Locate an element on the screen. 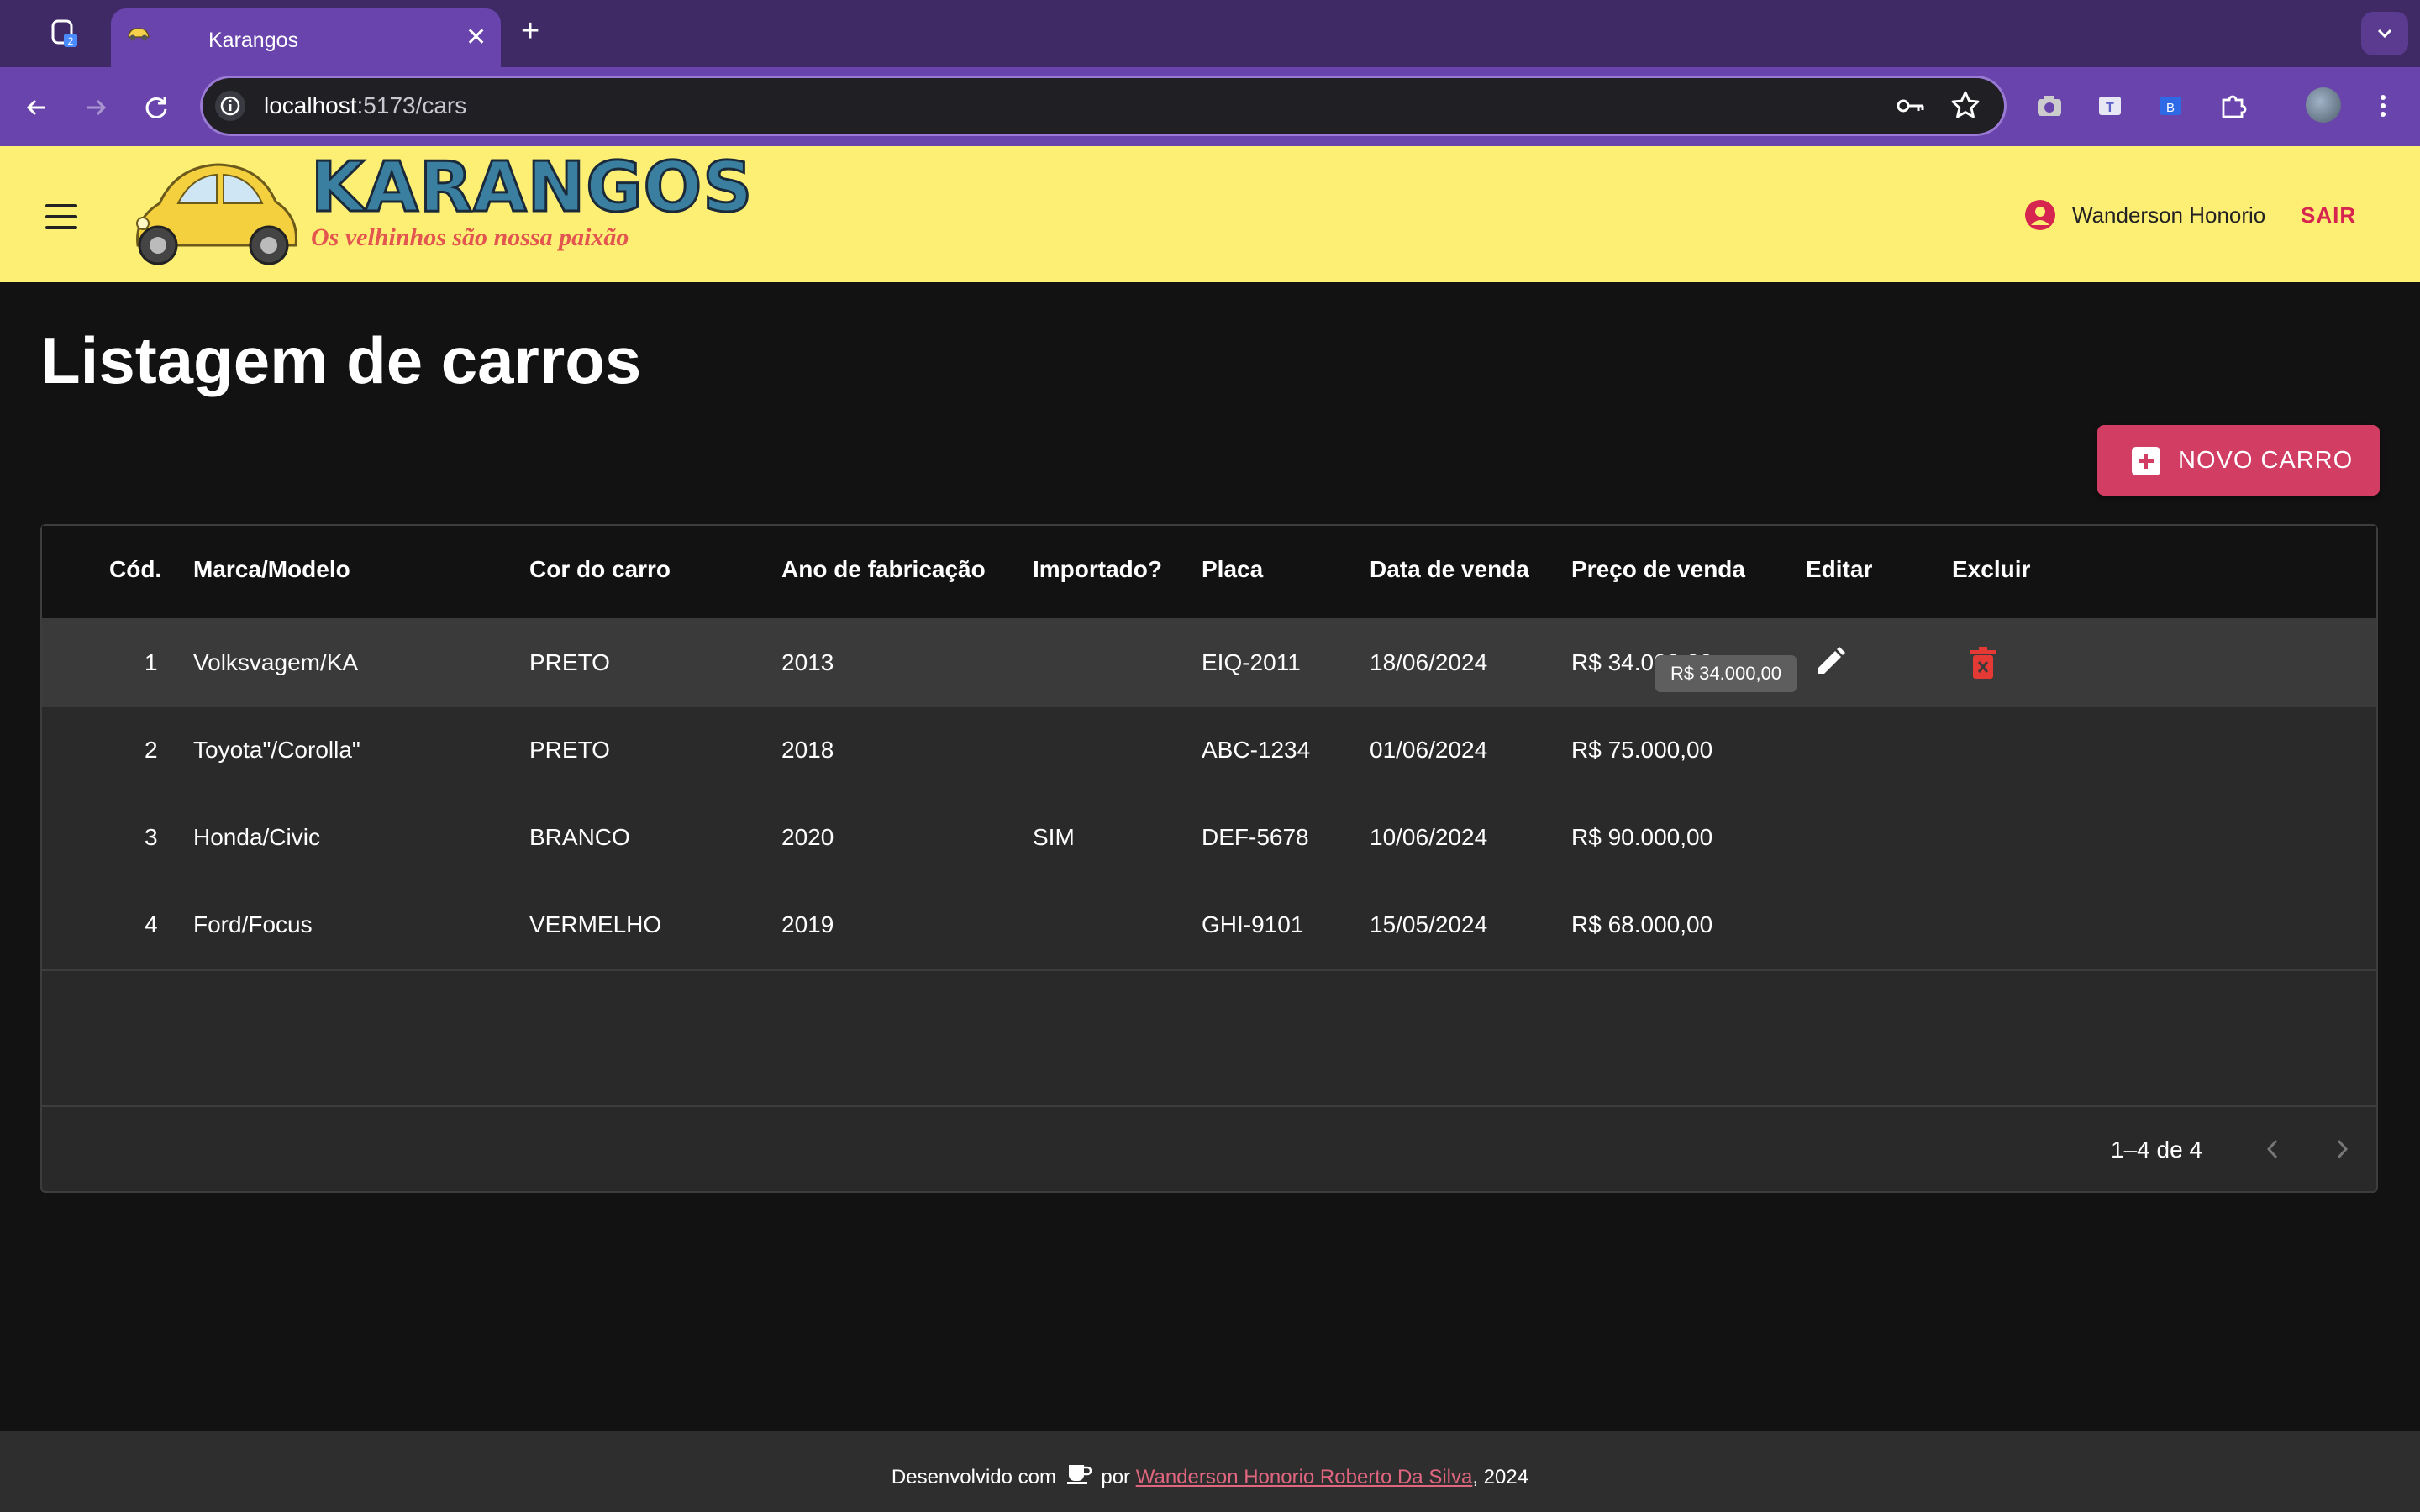 This screenshot has width=2420, height=1512. column-header-model: Marca/Modelo is located at coordinates (271, 569).